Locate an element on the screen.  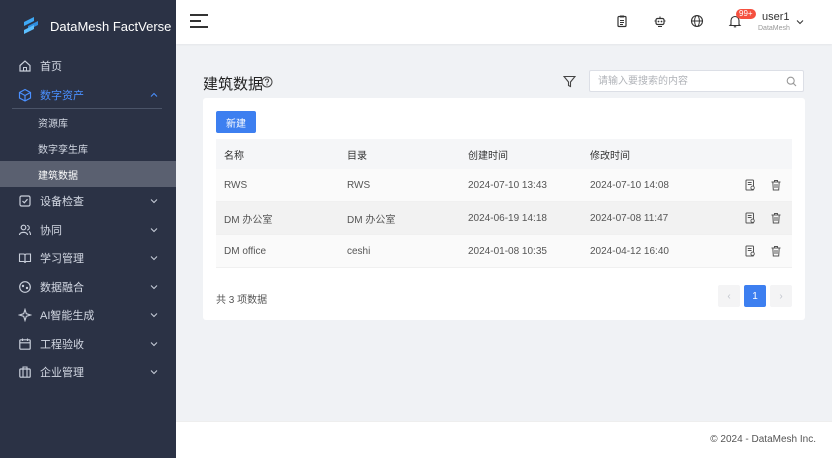
divider is located at coordinates (87, 108).